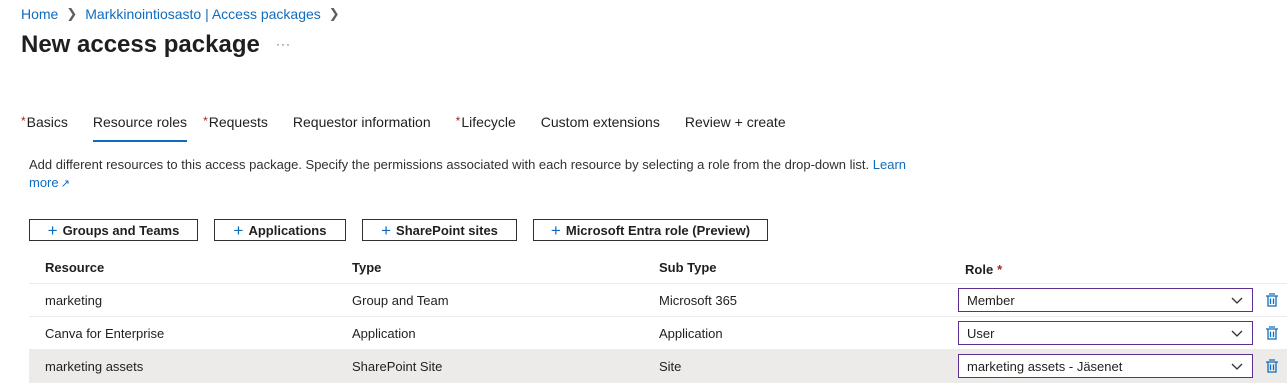 This screenshot has width=1287, height=390. I want to click on tab-review-create: Review + create, so click(735, 130).